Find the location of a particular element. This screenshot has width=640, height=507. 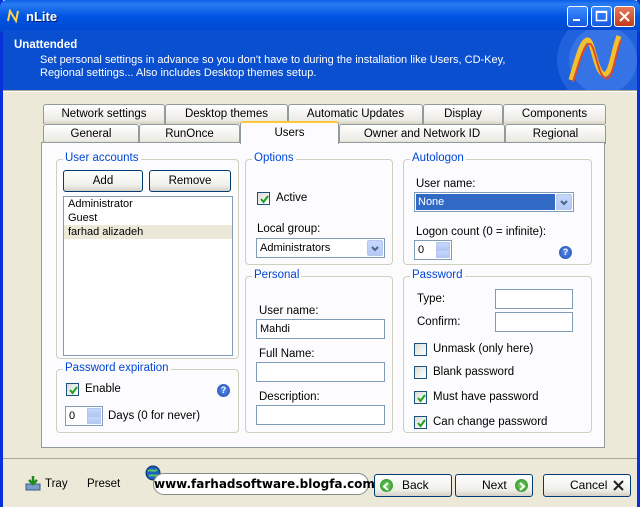

close-button is located at coordinates (624, 16).